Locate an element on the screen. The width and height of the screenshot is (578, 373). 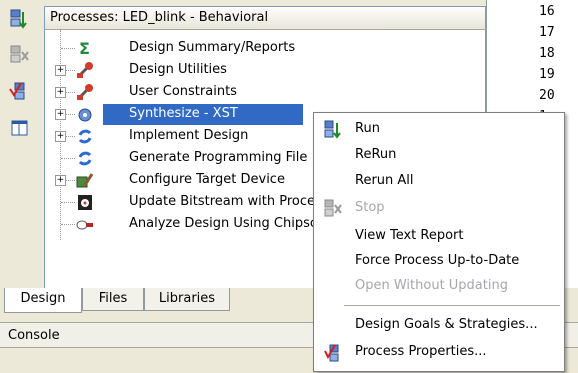
menu-item-run: Run is located at coordinates (439, 129).